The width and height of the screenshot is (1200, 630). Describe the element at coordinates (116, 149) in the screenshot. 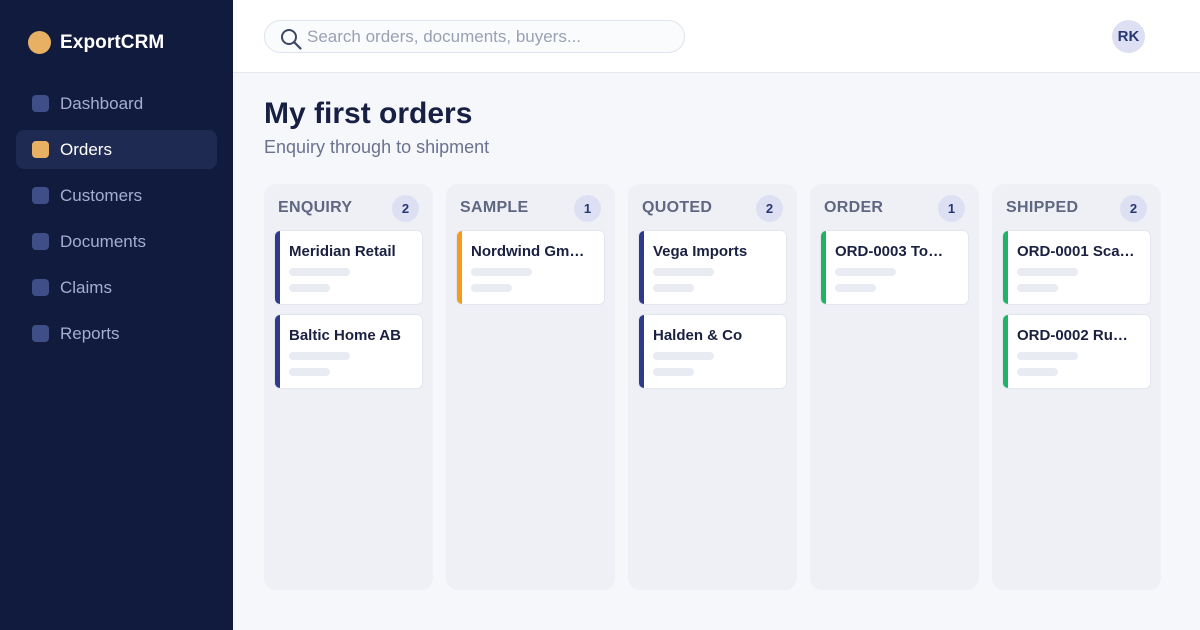

I see `sidebar-item-orders: Orders` at that location.